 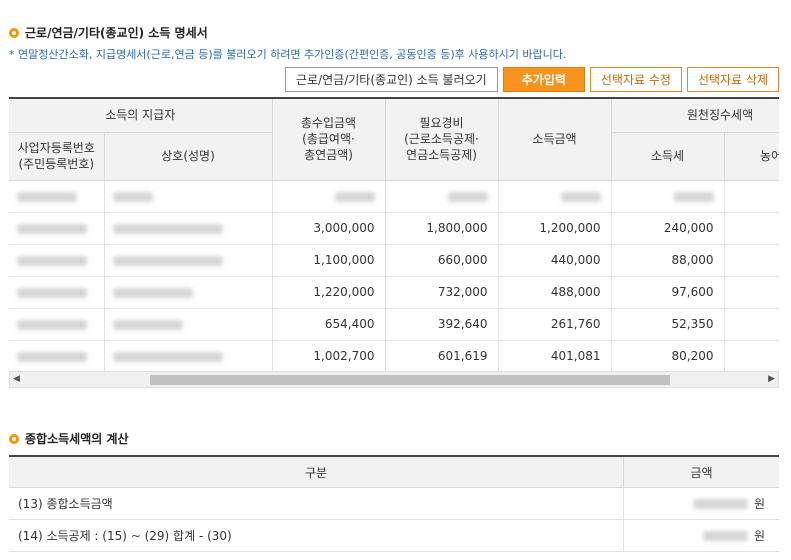 What do you see at coordinates (329, 355) in the screenshot?
I see `gross-cell: 1,002,700` at bounding box center [329, 355].